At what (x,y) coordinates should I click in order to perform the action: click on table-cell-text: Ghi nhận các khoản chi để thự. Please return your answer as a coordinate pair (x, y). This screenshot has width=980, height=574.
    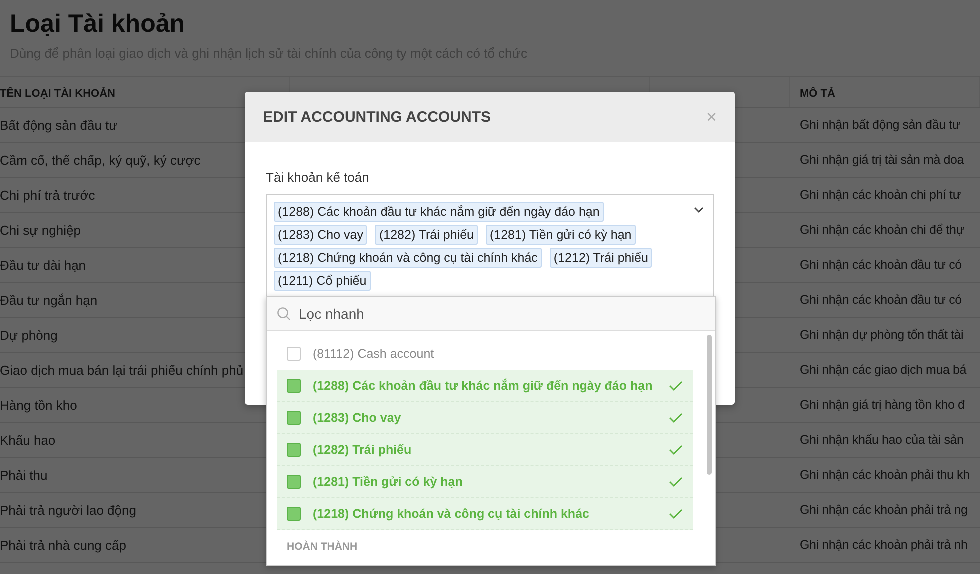
    Looking at the image, I should click on (882, 230).